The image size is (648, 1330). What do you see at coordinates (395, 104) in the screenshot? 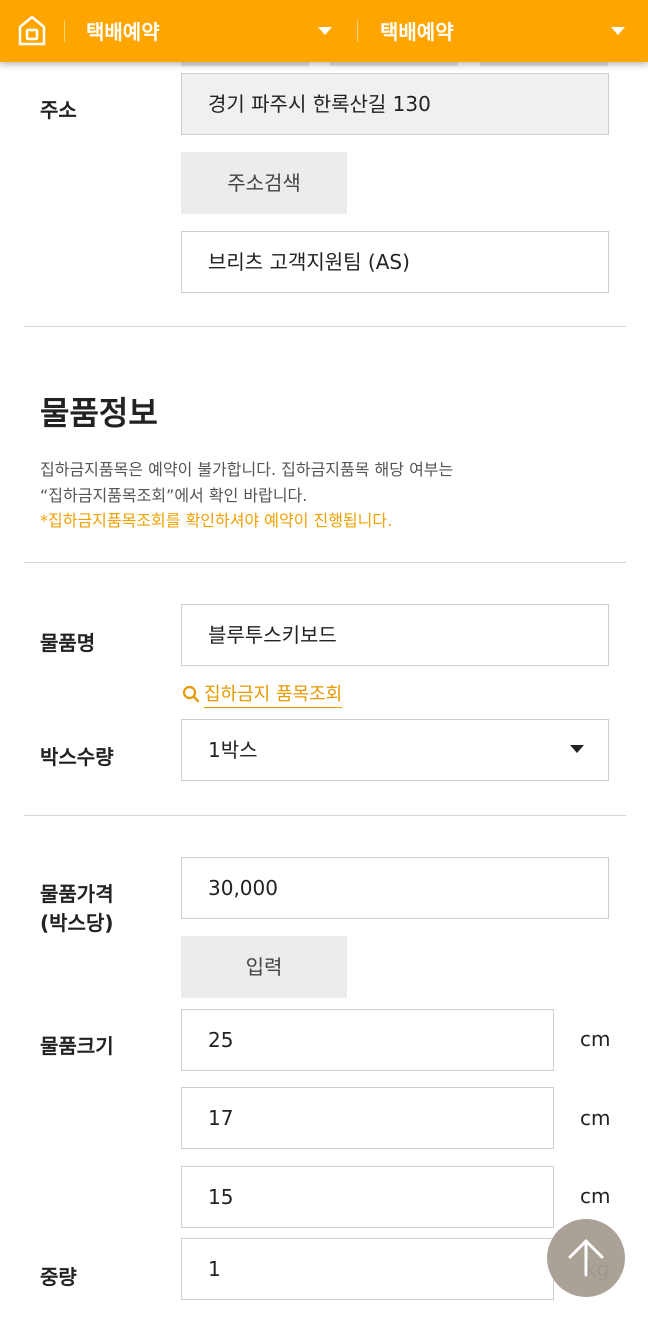
I see `address-field: 경기 파주시 한록산길 130` at bounding box center [395, 104].